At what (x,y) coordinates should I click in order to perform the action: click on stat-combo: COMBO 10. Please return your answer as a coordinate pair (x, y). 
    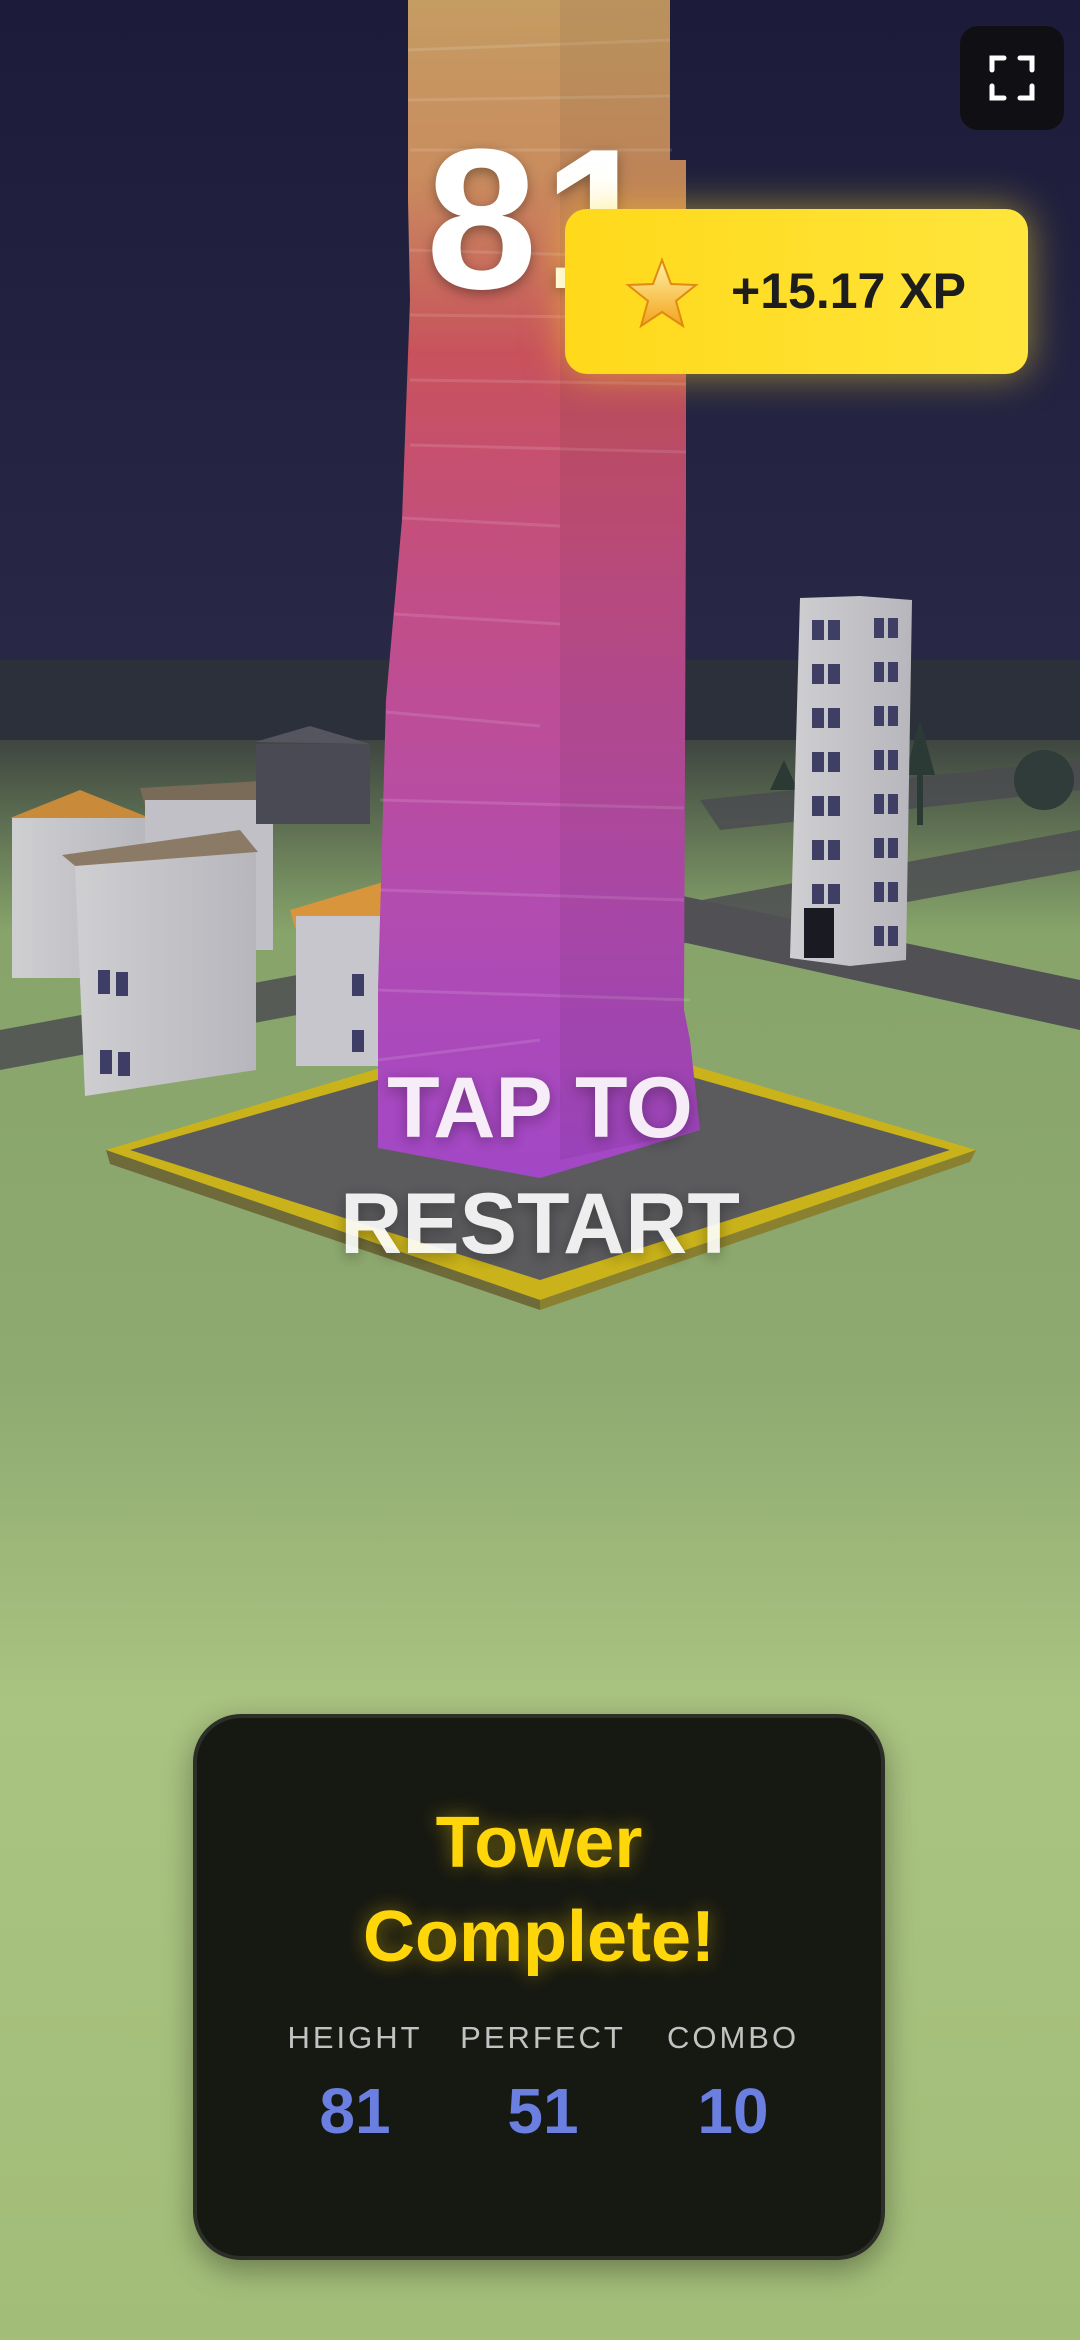
    Looking at the image, I should click on (733, 2083).